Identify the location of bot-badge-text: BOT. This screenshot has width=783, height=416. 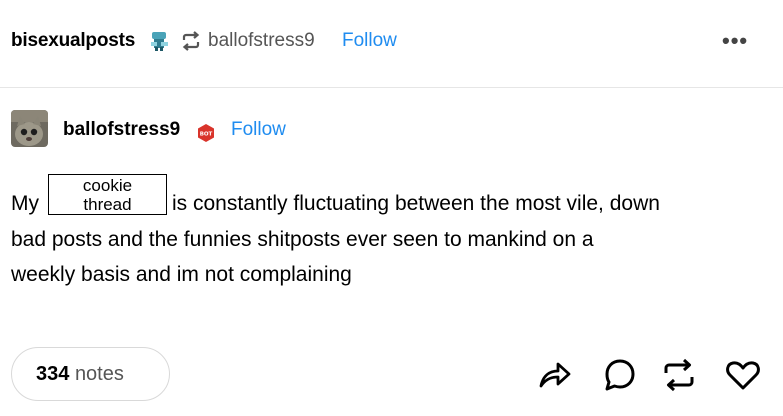
(206, 135).